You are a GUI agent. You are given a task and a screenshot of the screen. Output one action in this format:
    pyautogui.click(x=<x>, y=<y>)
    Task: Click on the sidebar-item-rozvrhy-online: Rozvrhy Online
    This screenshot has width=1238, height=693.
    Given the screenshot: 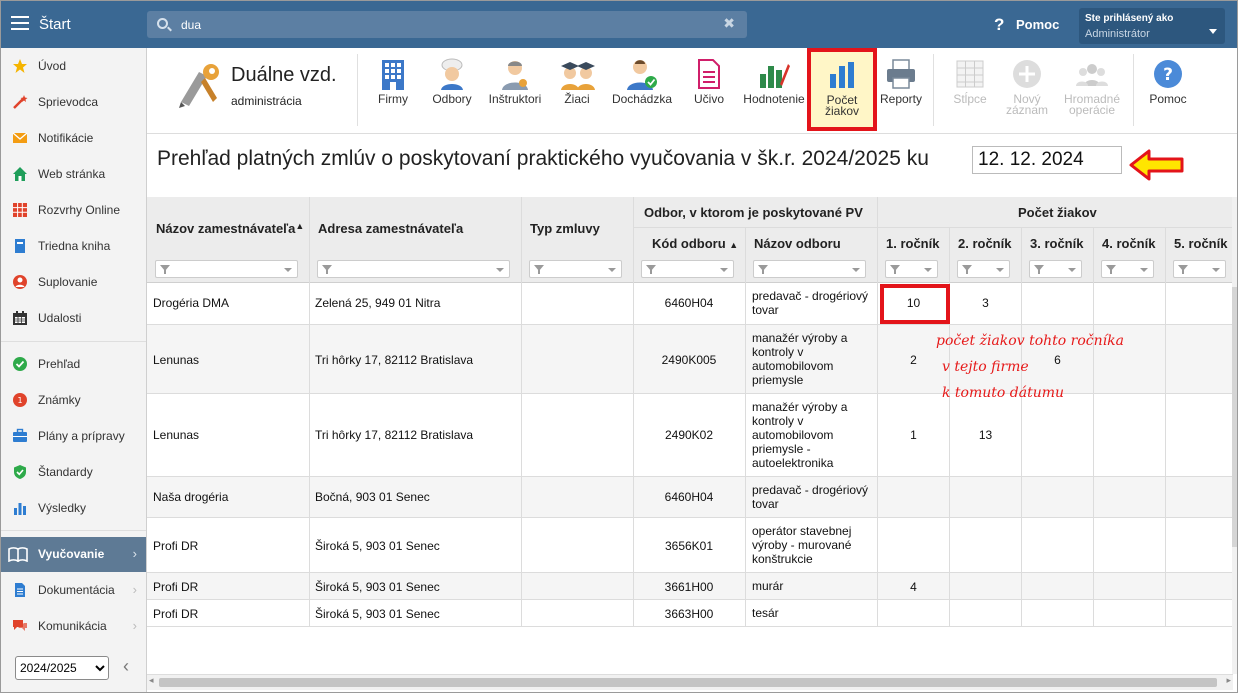 What is the action you would take?
    pyautogui.click(x=73, y=210)
    